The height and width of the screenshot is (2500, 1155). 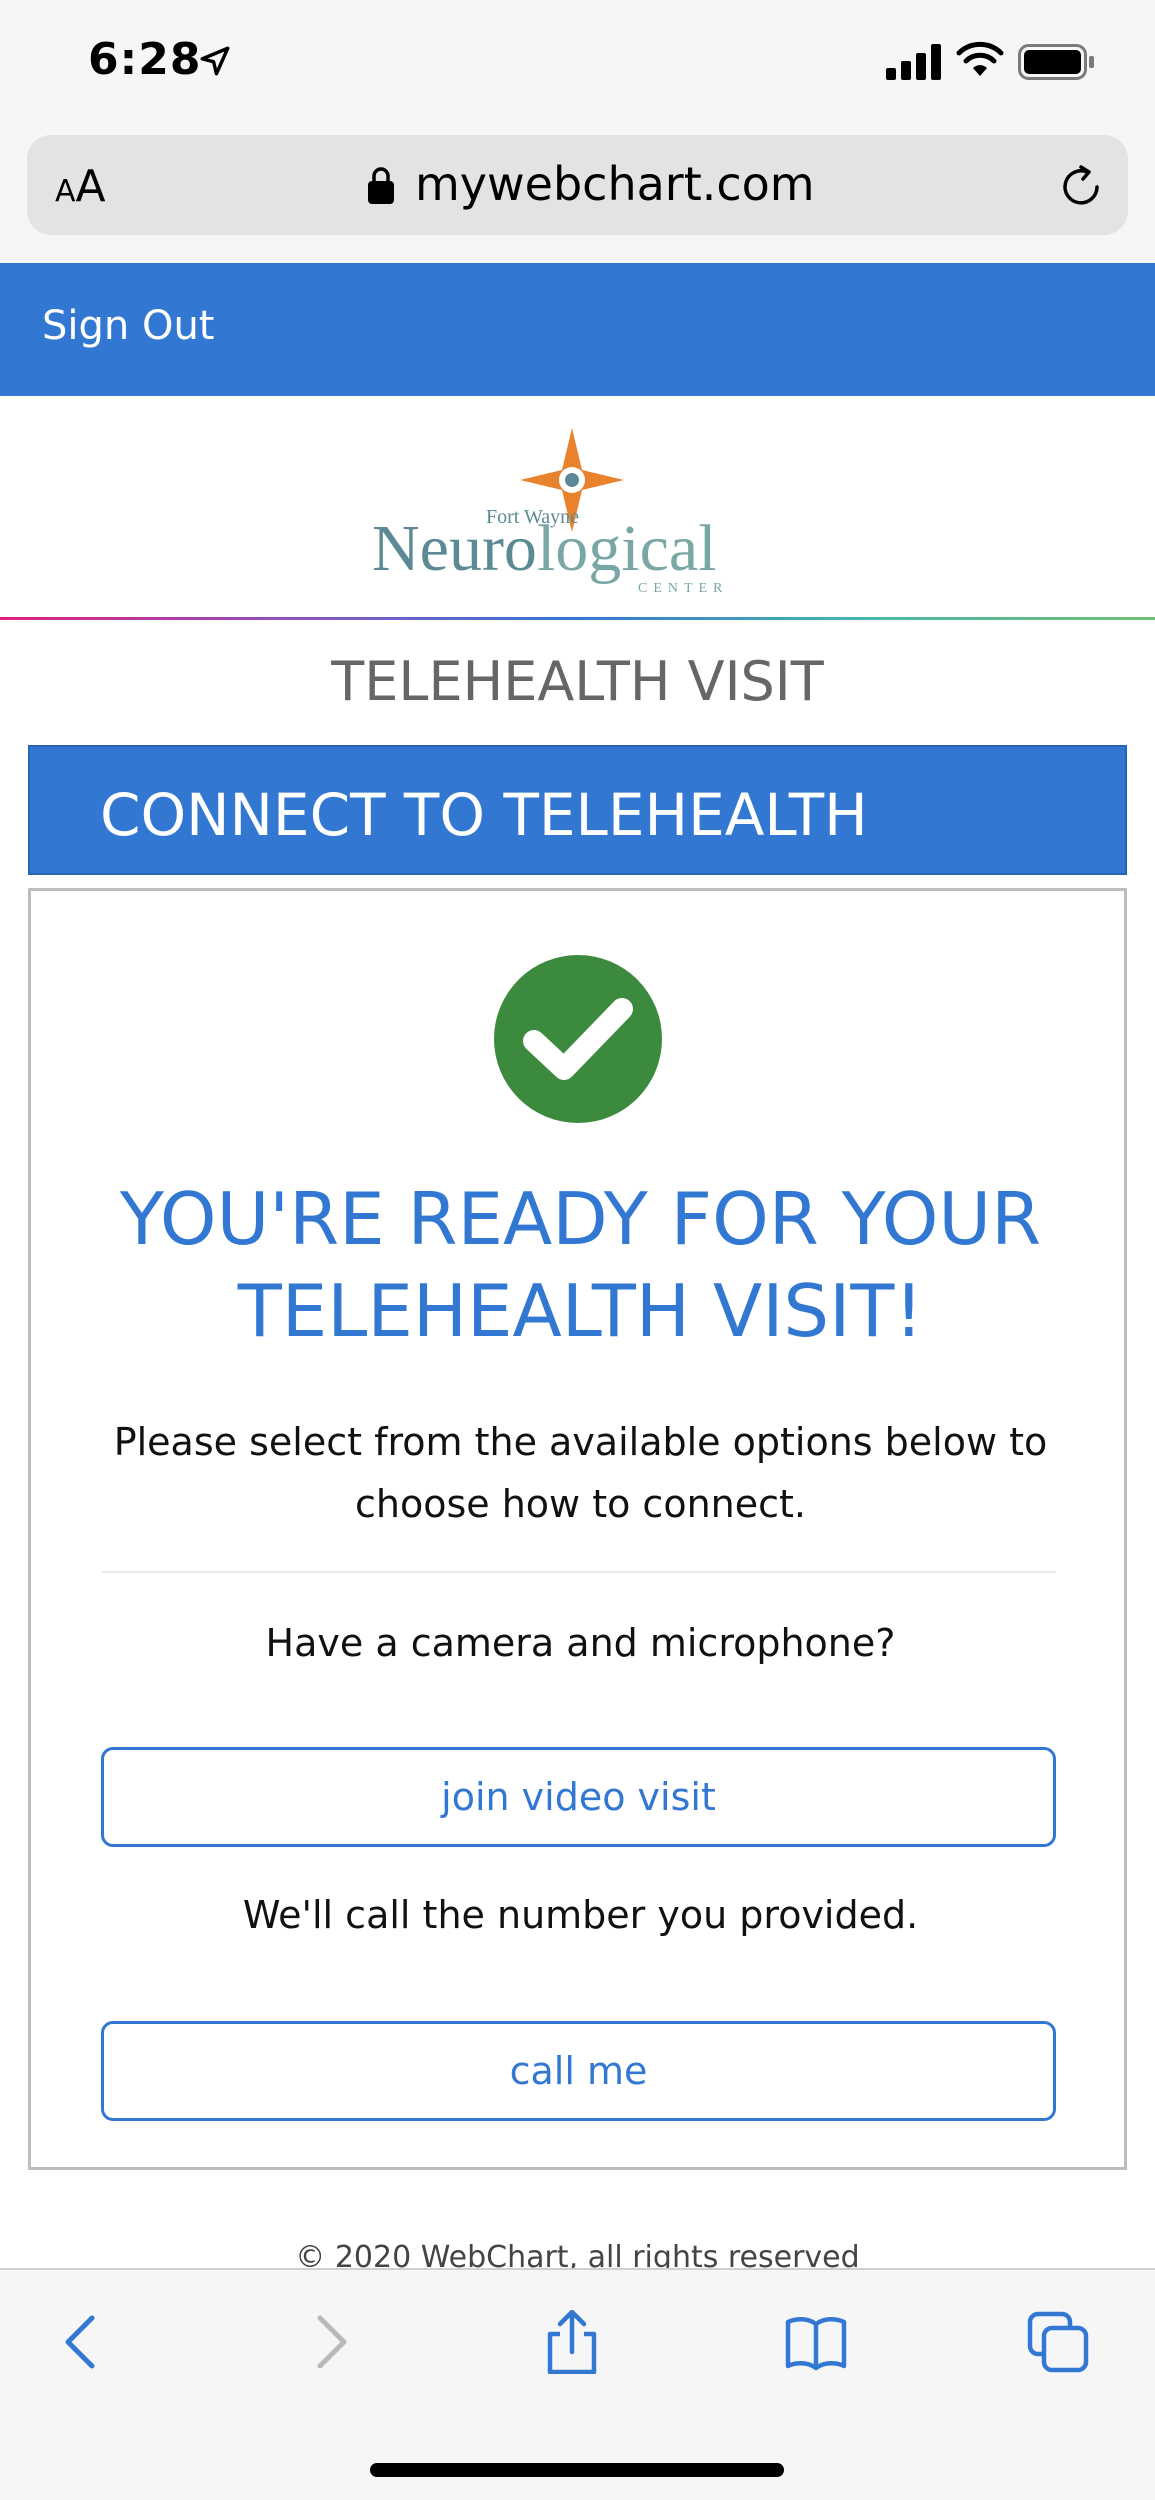 I want to click on panel-header-title: CONNECT TO TELEHEALTH, so click(x=484, y=815).